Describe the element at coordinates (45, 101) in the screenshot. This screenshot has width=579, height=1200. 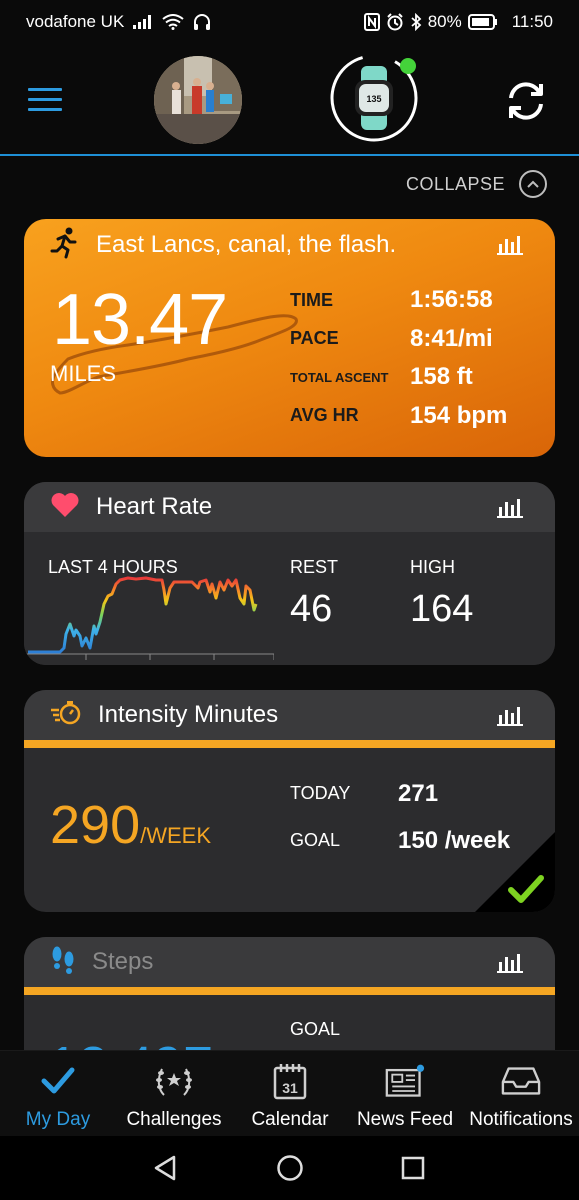
I see `menu-button` at that location.